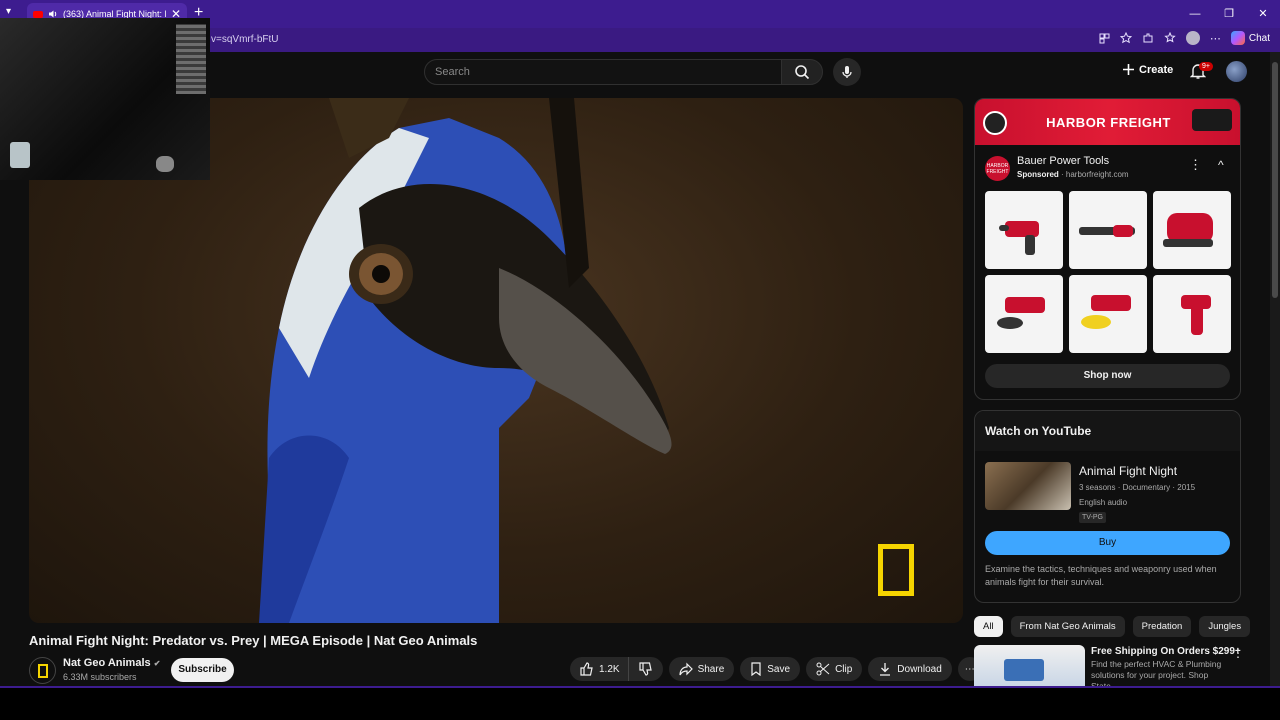  I want to click on channel-avatar, so click(42, 670).